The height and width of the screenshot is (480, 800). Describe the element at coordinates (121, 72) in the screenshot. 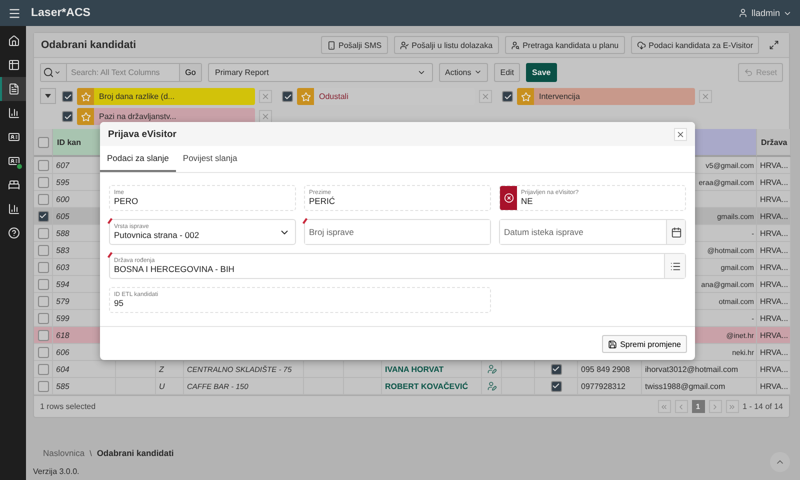

I see `search-field: Search: All Text Columns Go` at that location.